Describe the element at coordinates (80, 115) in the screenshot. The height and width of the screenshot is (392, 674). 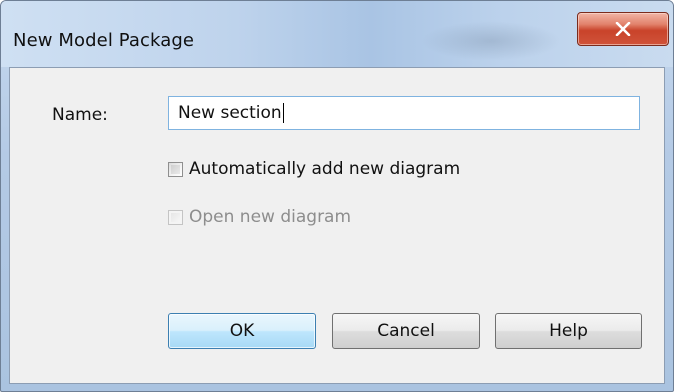
I see `name-label: Name:` at that location.